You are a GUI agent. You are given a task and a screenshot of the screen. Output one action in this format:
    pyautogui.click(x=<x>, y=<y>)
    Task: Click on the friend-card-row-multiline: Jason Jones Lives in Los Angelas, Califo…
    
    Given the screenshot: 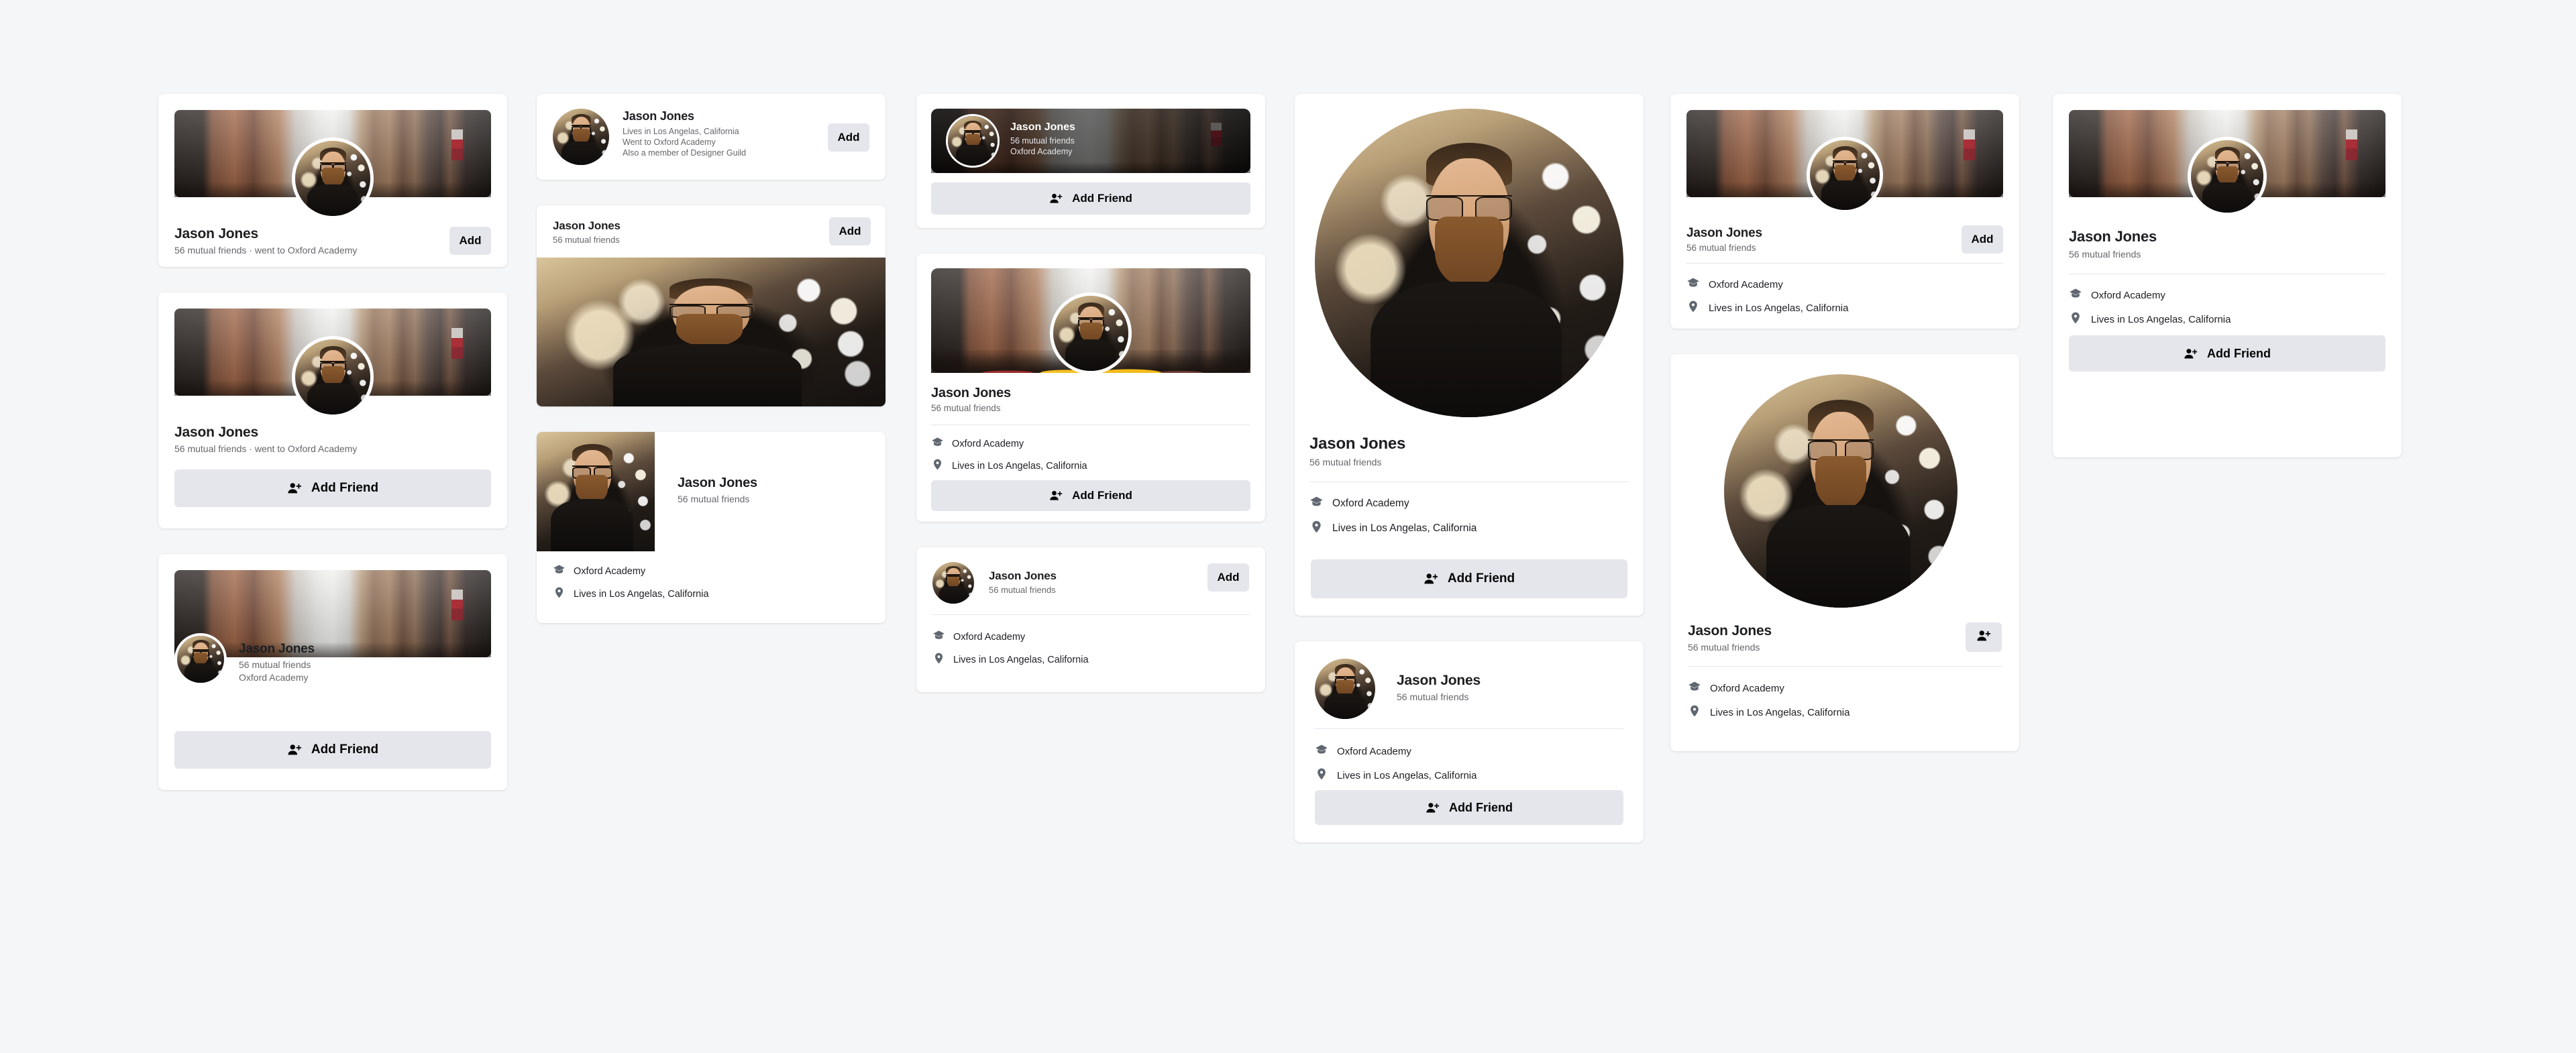 What is the action you would take?
    pyautogui.click(x=711, y=137)
    